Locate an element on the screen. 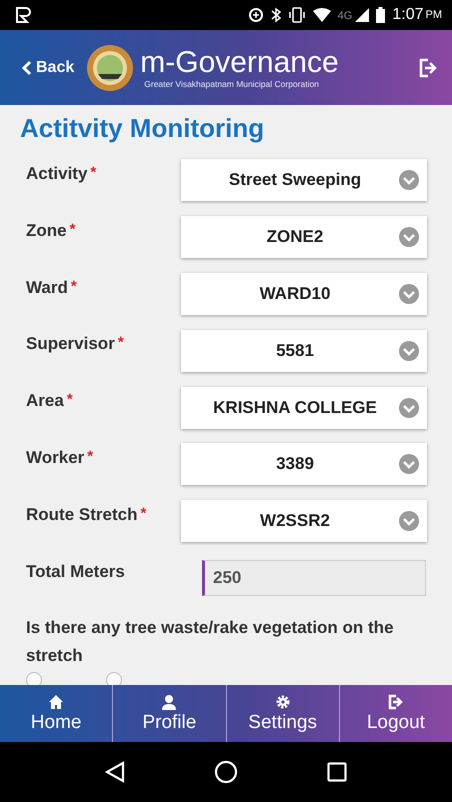  dropdown: WARD10 is located at coordinates (304, 293).